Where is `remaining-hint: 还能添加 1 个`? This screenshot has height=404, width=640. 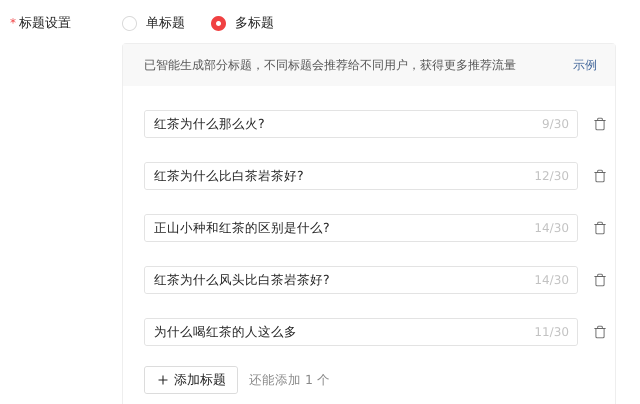 remaining-hint: 还能添加 1 个 is located at coordinates (289, 380).